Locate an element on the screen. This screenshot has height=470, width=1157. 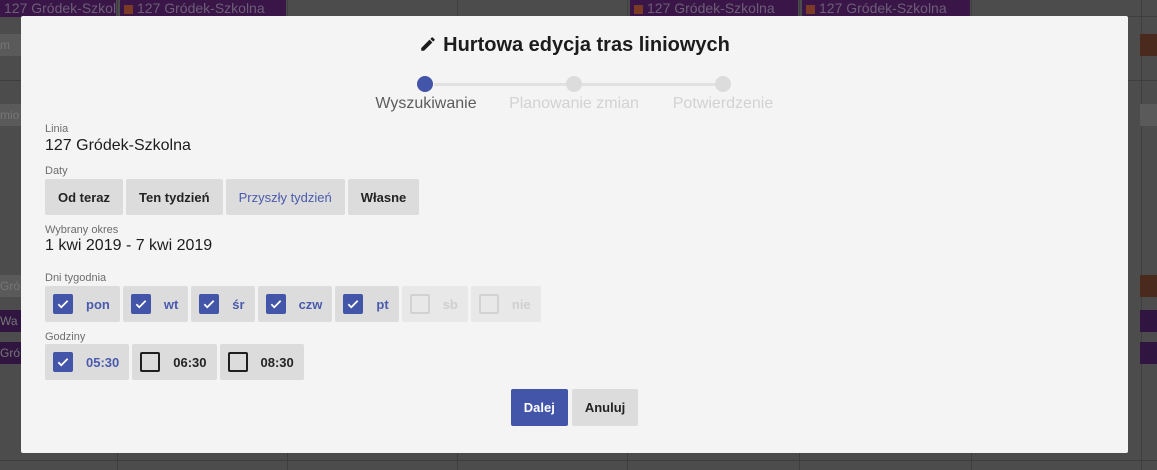
weekday-label: sb is located at coordinates (450, 304).